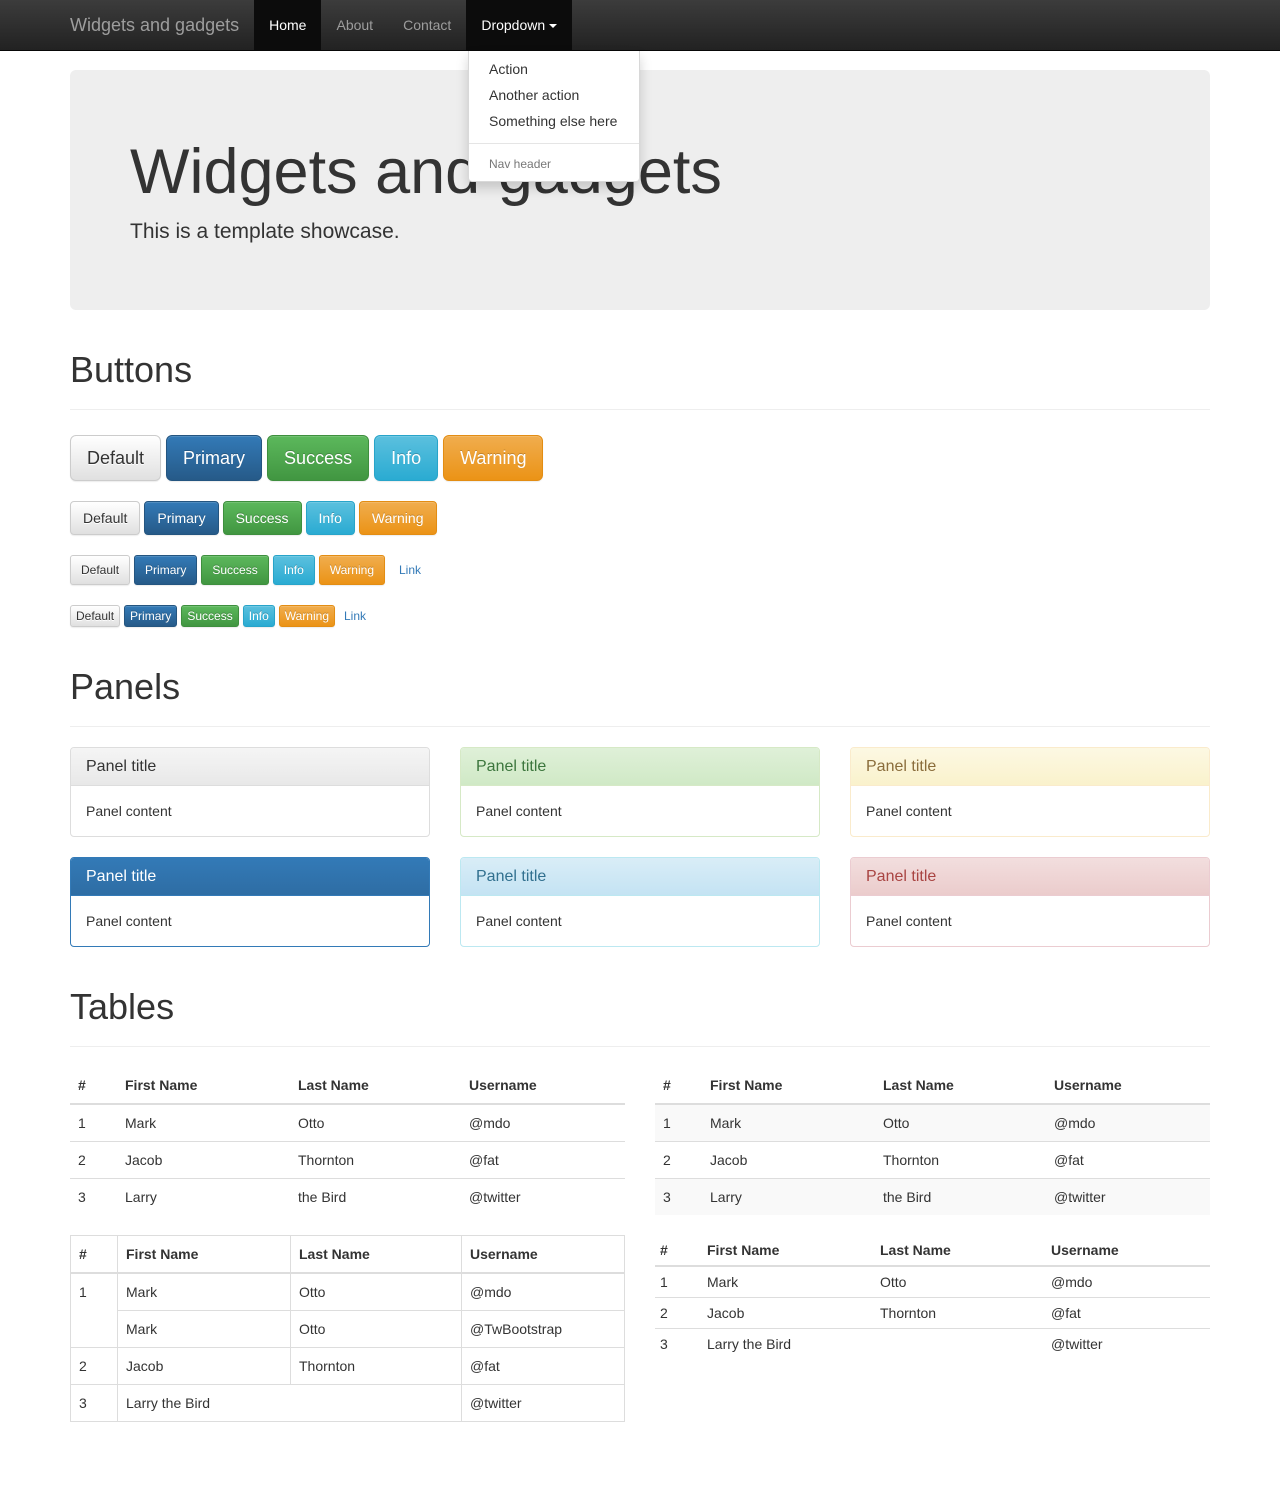  Describe the element at coordinates (554, 69) in the screenshot. I see `menu-item-action: Action` at that location.